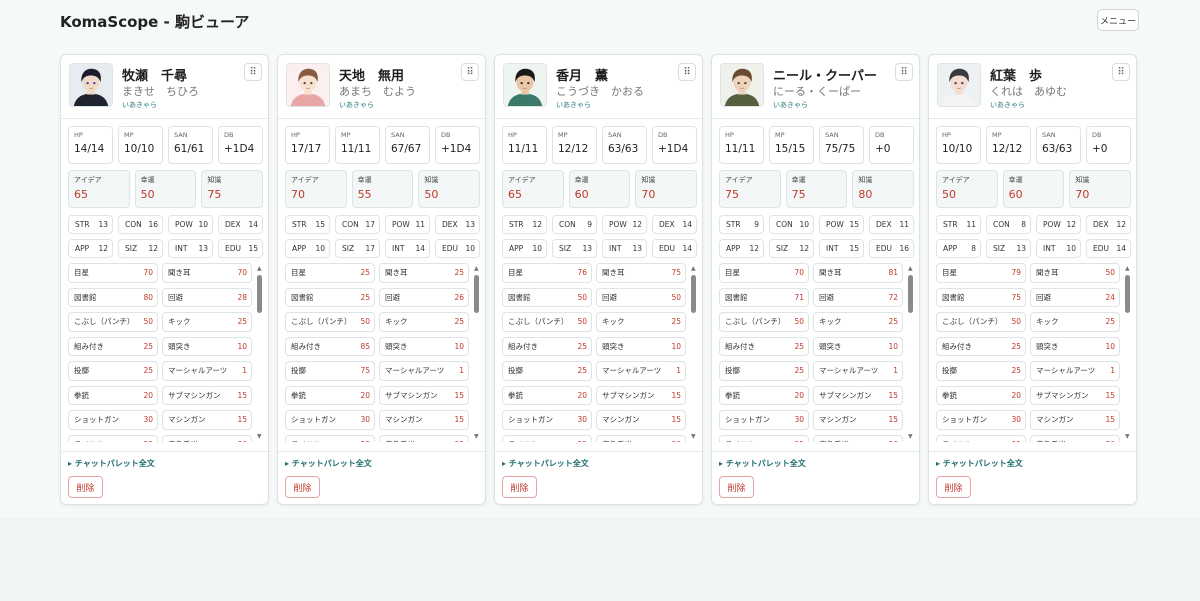  What do you see at coordinates (316, 189) in the screenshot?
I see `roll-idea: アイデア 70` at bounding box center [316, 189].